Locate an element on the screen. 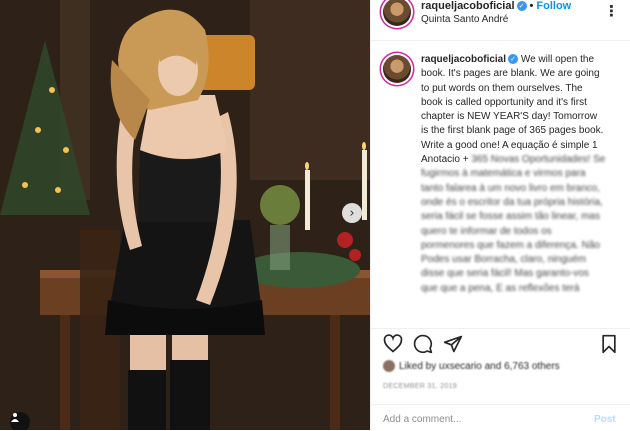 The height and width of the screenshot is (431, 630). follow-button: Follow is located at coordinates (553, 6).